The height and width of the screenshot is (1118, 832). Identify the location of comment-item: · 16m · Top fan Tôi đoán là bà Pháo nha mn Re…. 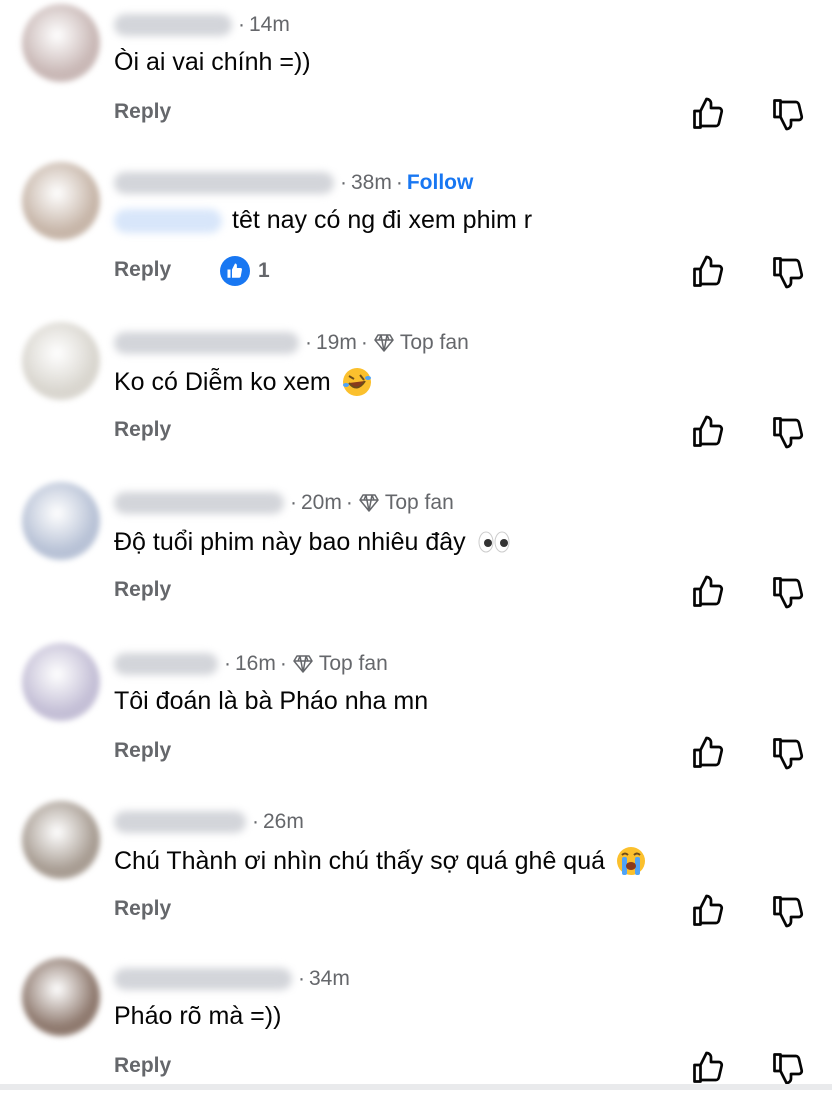
(416, 723).